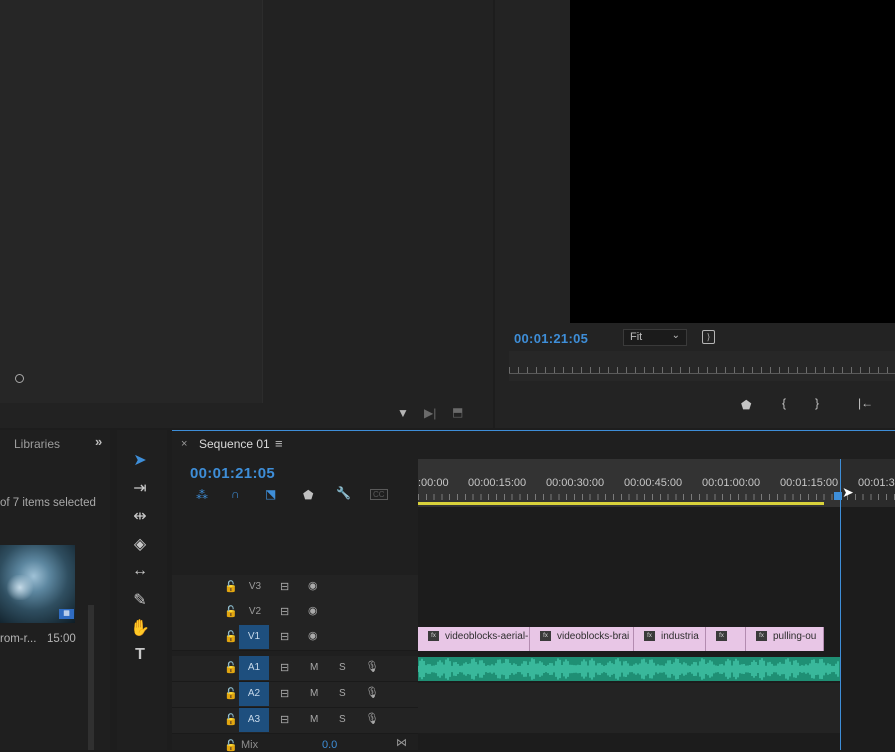 This screenshot has width=895, height=752. What do you see at coordinates (784, 403) in the screenshot?
I see `mark-in-icon: {` at bounding box center [784, 403].